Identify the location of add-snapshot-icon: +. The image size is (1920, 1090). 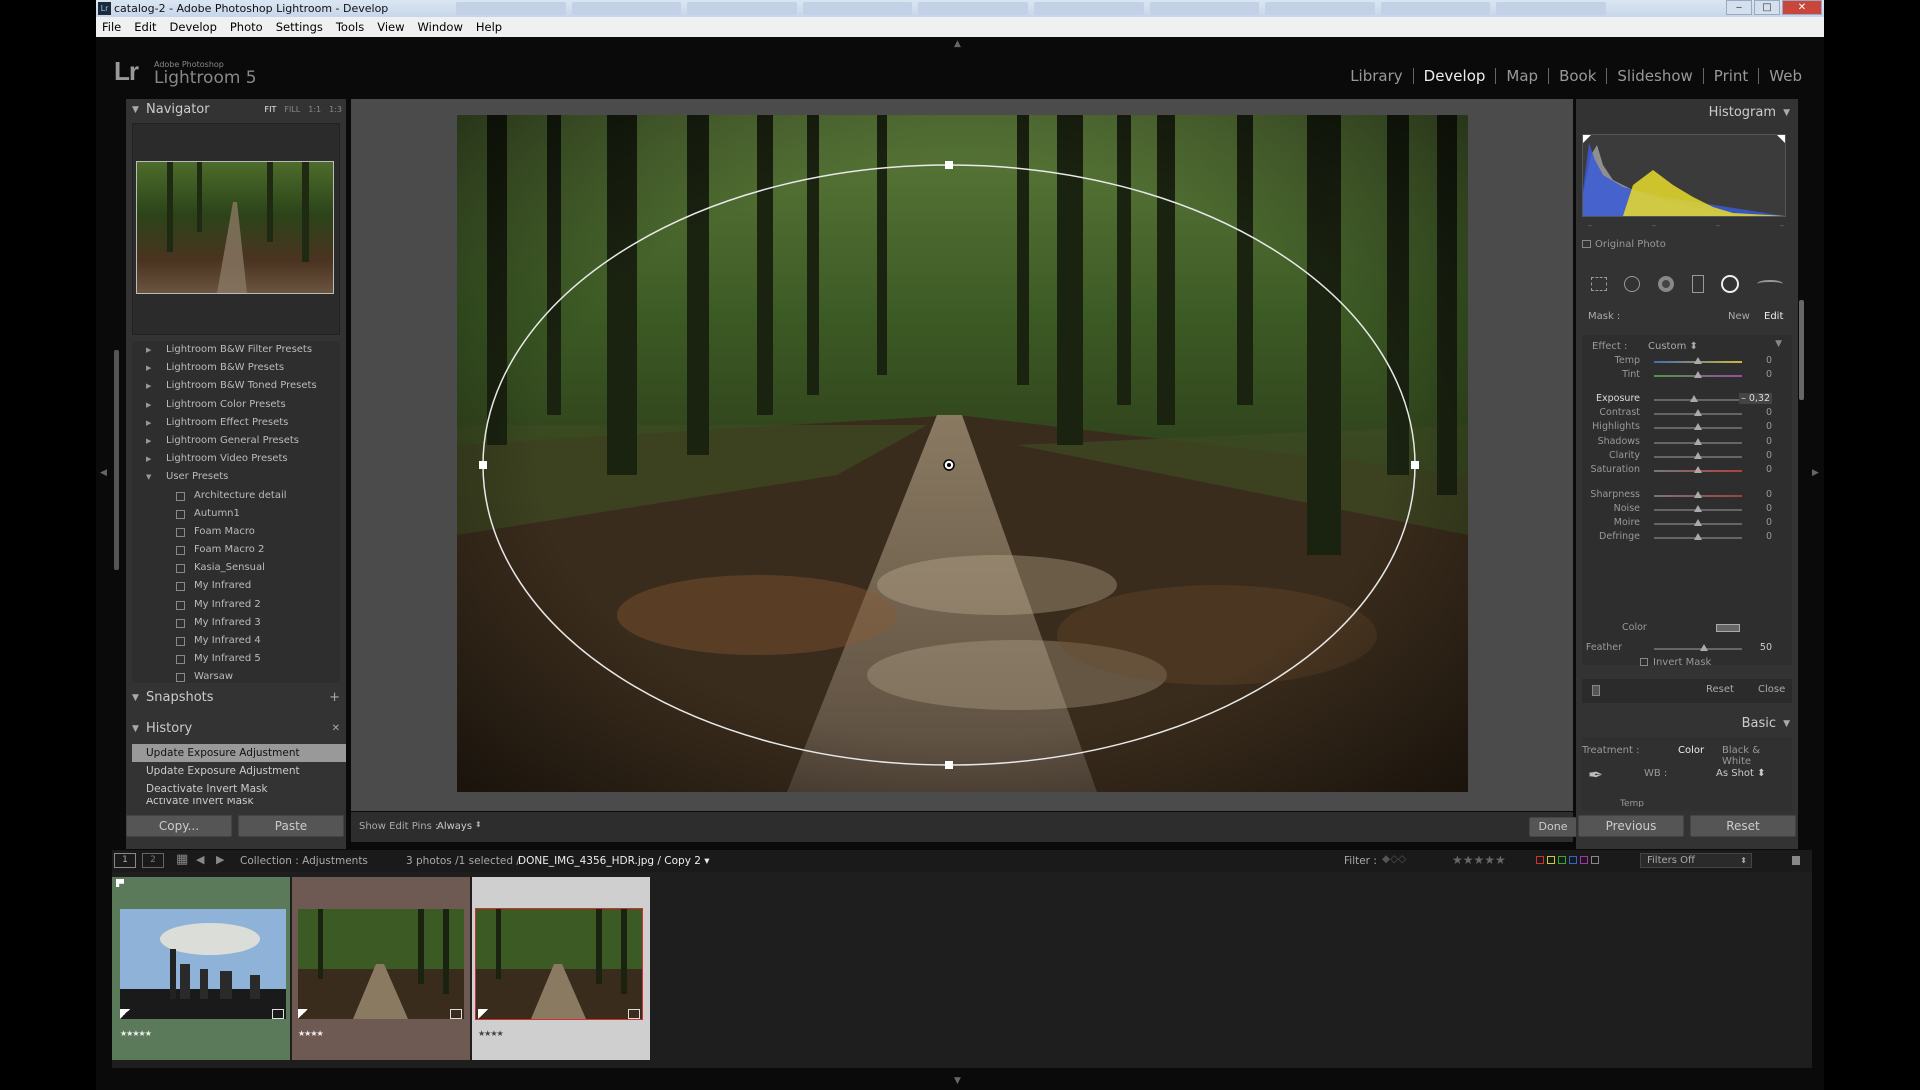
(334, 698).